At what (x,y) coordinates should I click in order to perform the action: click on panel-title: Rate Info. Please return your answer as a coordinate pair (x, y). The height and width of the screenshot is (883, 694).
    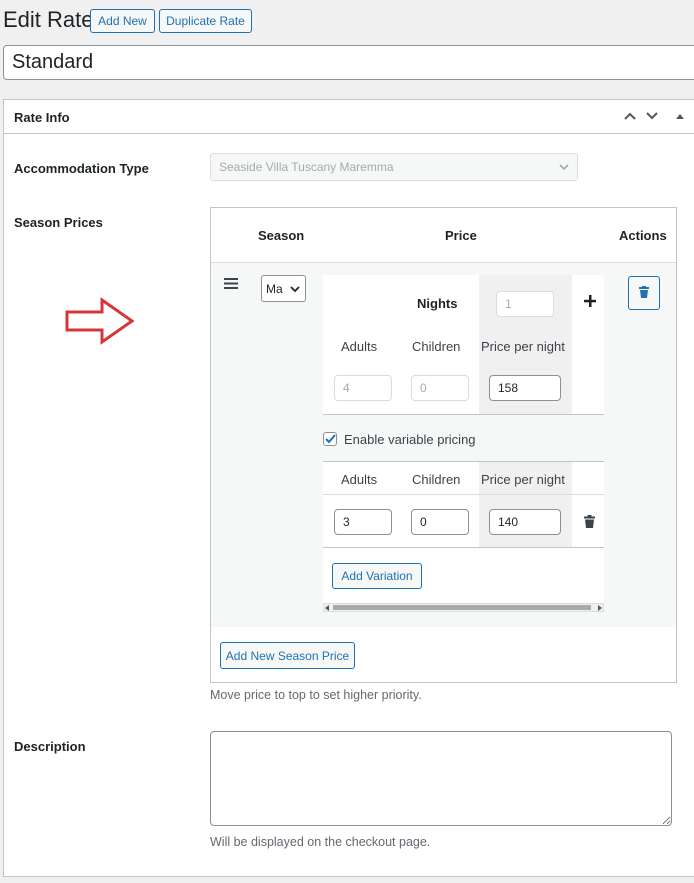
    Looking at the image, I should click on (42, 117).